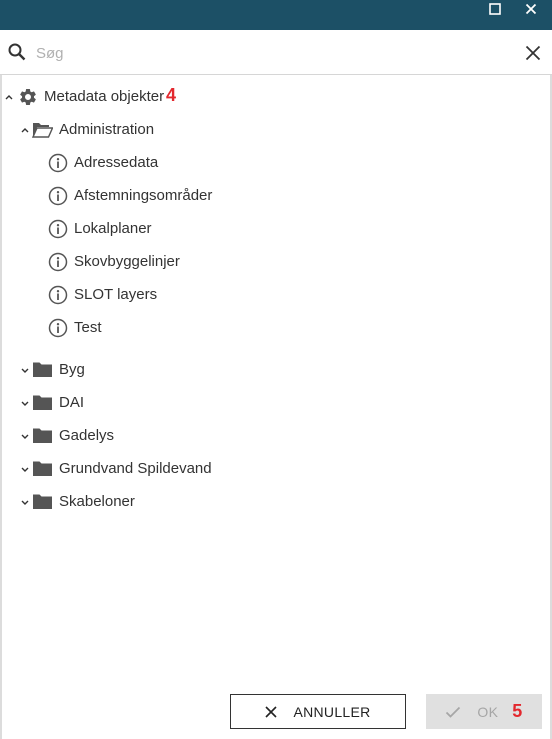 The image size is (552, 739). What do you see at coordinates (271, 53) in the screenshot?
I see `search-input` at bounding box center [271, 53].